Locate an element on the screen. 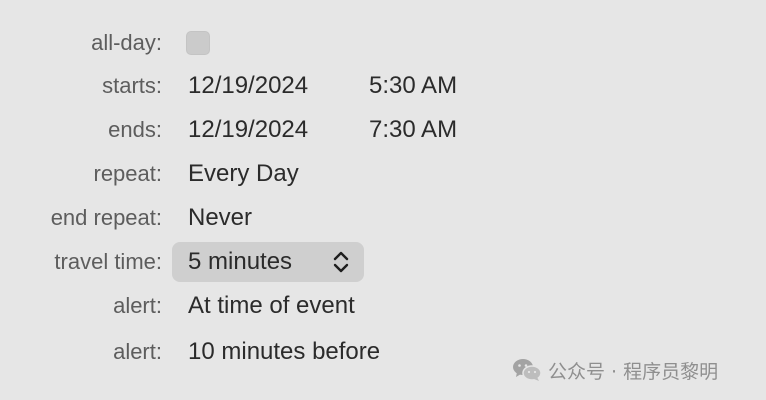  start-time-field: 5:30 AM is located at coordinates (413, 86).